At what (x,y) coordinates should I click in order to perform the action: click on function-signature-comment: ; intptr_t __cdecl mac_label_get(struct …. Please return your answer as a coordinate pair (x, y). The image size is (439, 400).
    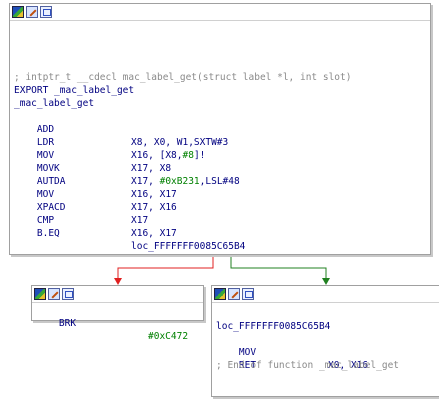
    Looking at the image, I should click on (183, 77).